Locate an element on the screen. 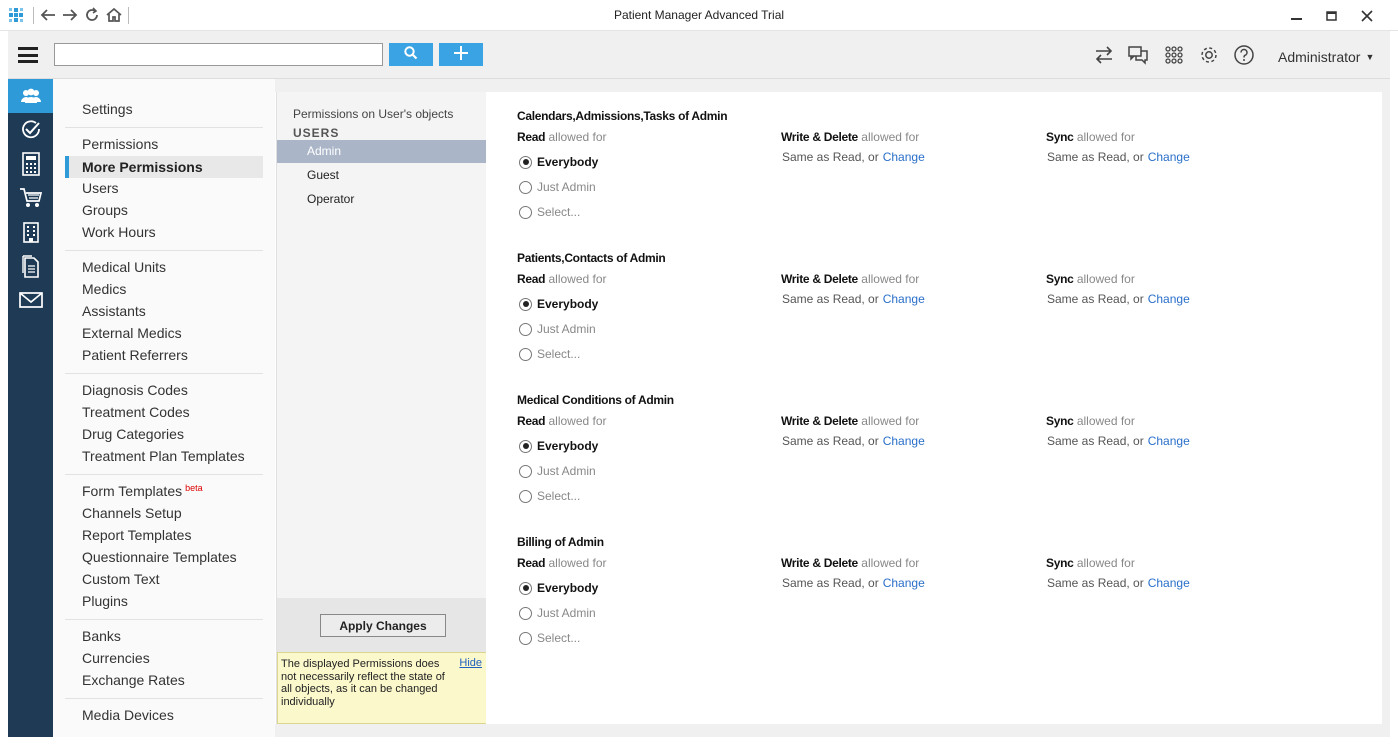 This screenshot has width=1398, height=745. settings-item-banks: Banks is located at coordinates (101, 636).